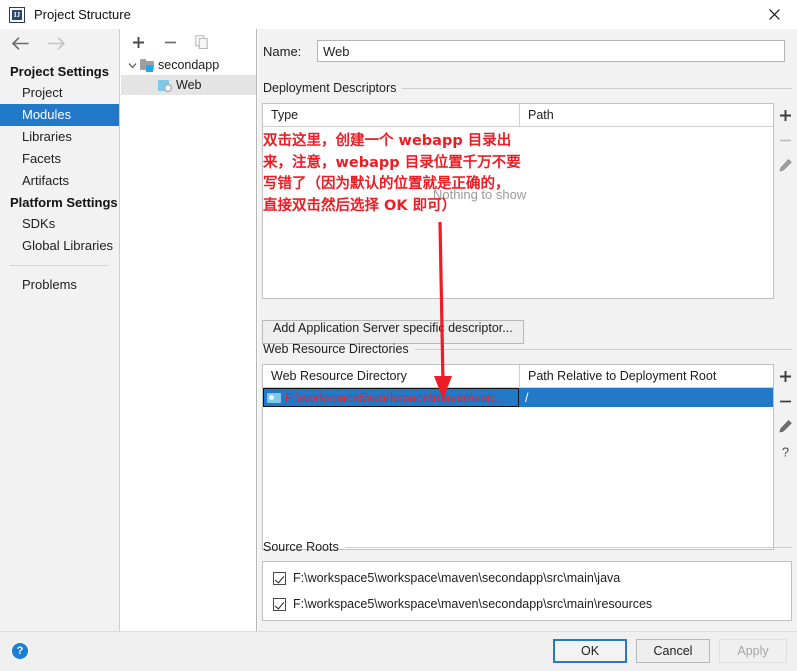 This screenshot has width=797, height=671. I want to click on name-row: Name:, so click(524, 51).